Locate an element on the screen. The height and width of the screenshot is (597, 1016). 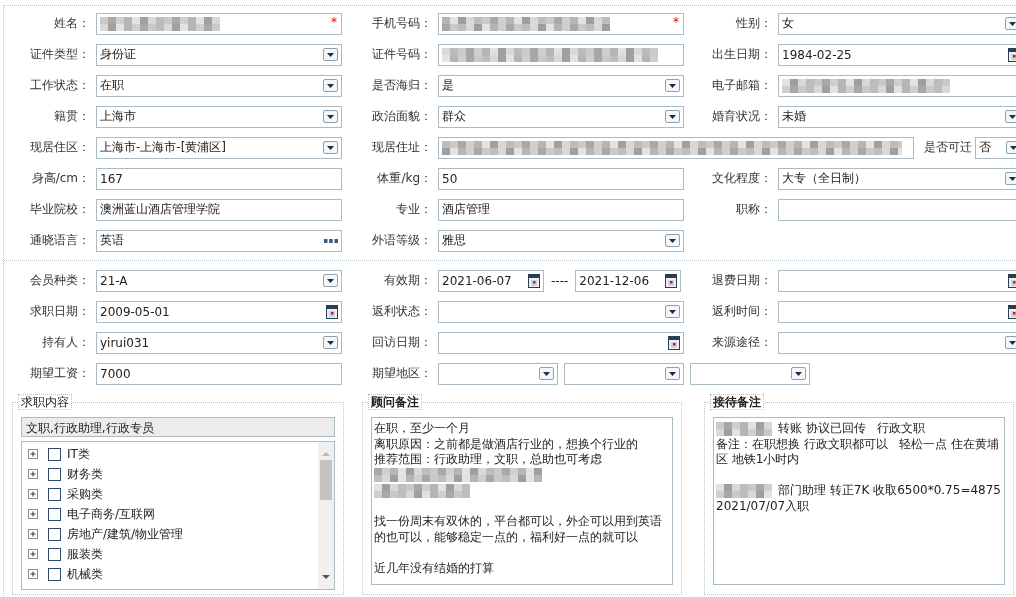
field-label: 专业： is located at coordinates (414, 209).